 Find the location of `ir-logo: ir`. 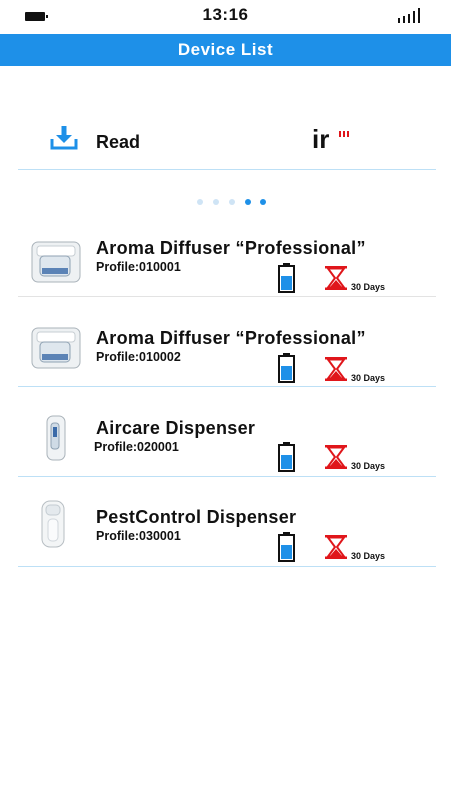

ir-logo: ir is located at coordinates (330, 138).